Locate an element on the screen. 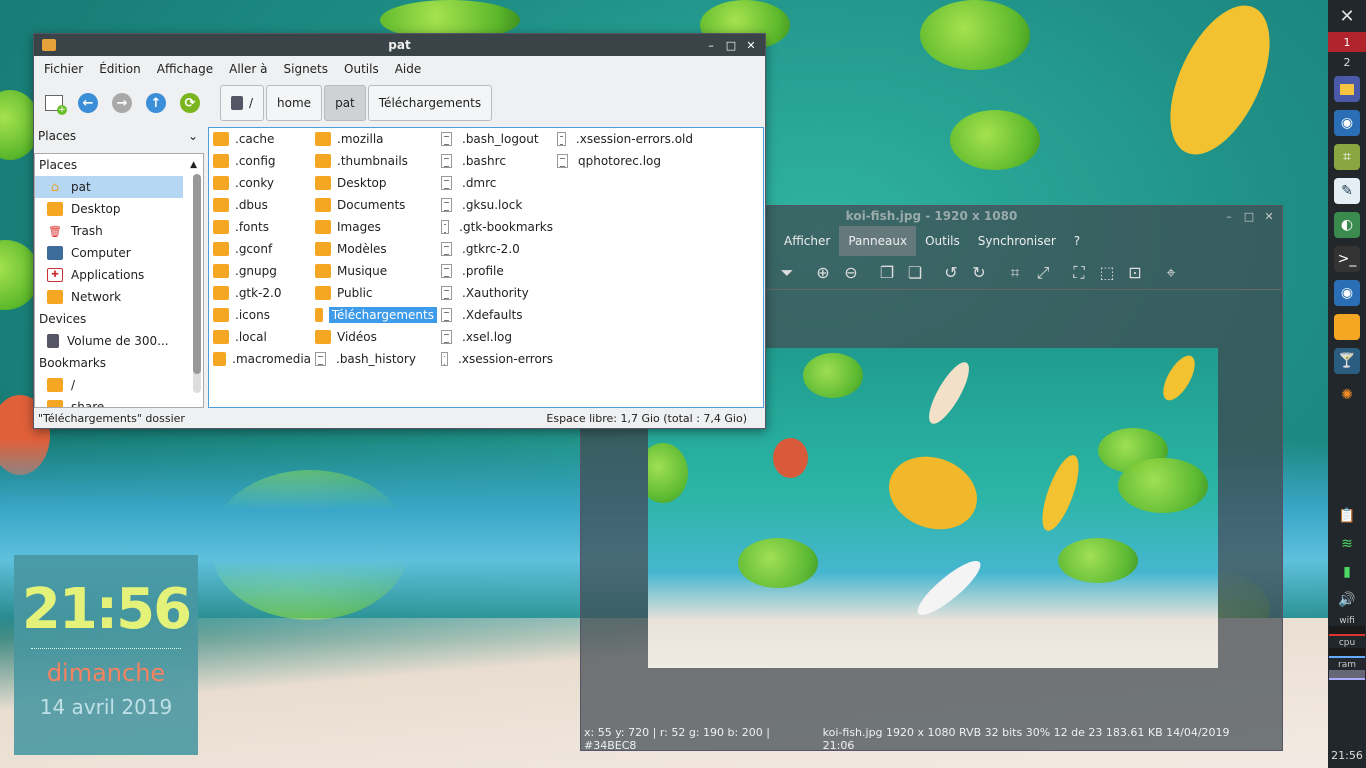 The height and width of the screenshot is (768, 1366). volume-icon: 🔊 is located at coordinates (1347, 600).